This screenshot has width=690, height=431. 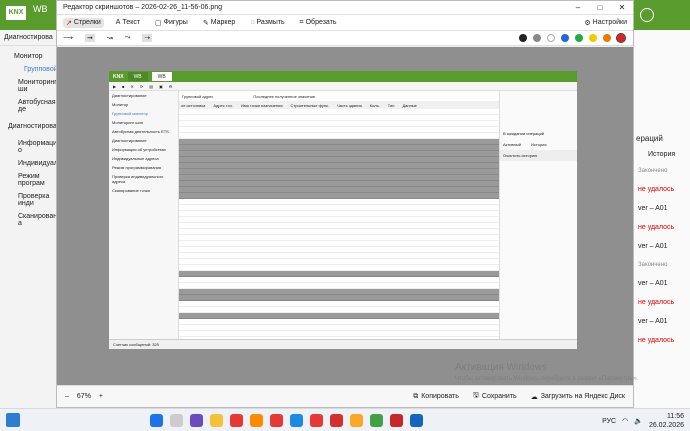 I want to click on windows-taskbar: РУС ◠ 🔈 11:56 26.02.2026, so click(x=345, y=419).